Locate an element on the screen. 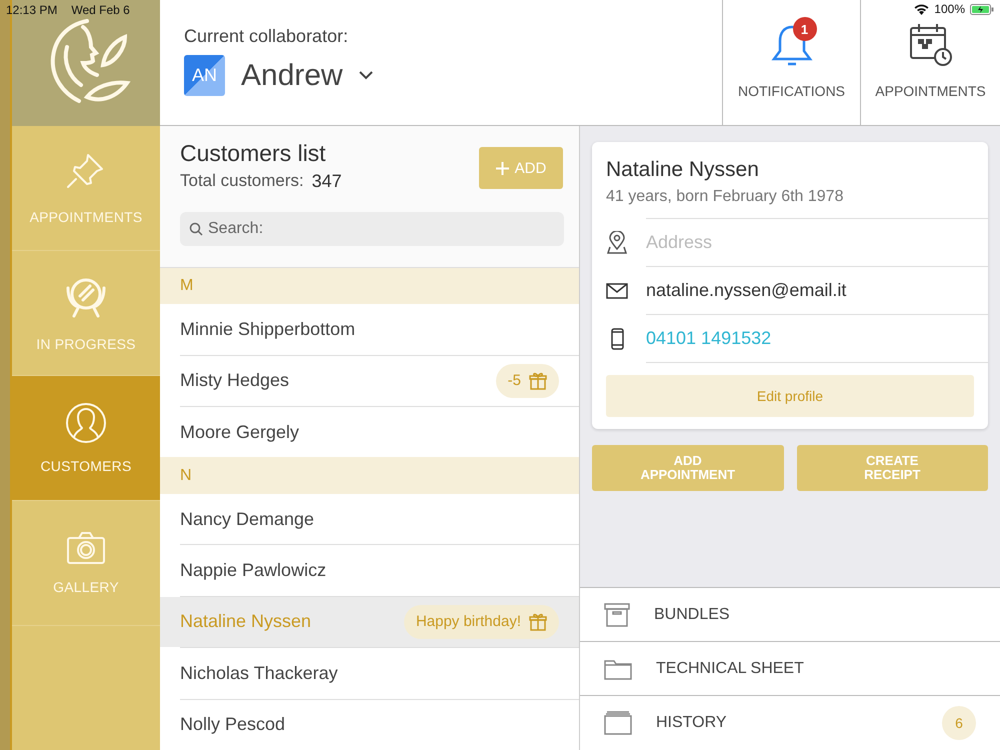 The height and width of the screenshot is (750, 1000). wifi-icon is located at coordinates (922, 9).